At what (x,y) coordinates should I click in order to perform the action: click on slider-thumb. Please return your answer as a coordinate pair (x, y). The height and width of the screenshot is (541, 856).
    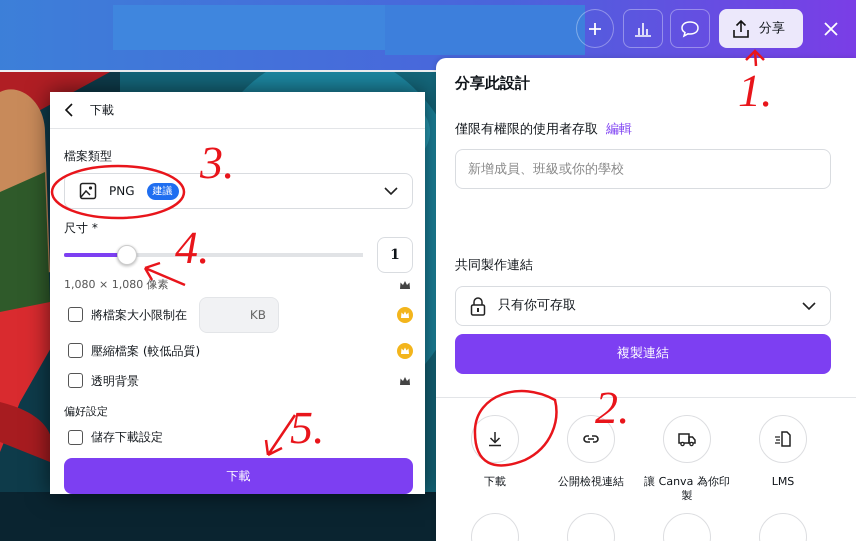
    Looking at the image, I should click on (126, 255).